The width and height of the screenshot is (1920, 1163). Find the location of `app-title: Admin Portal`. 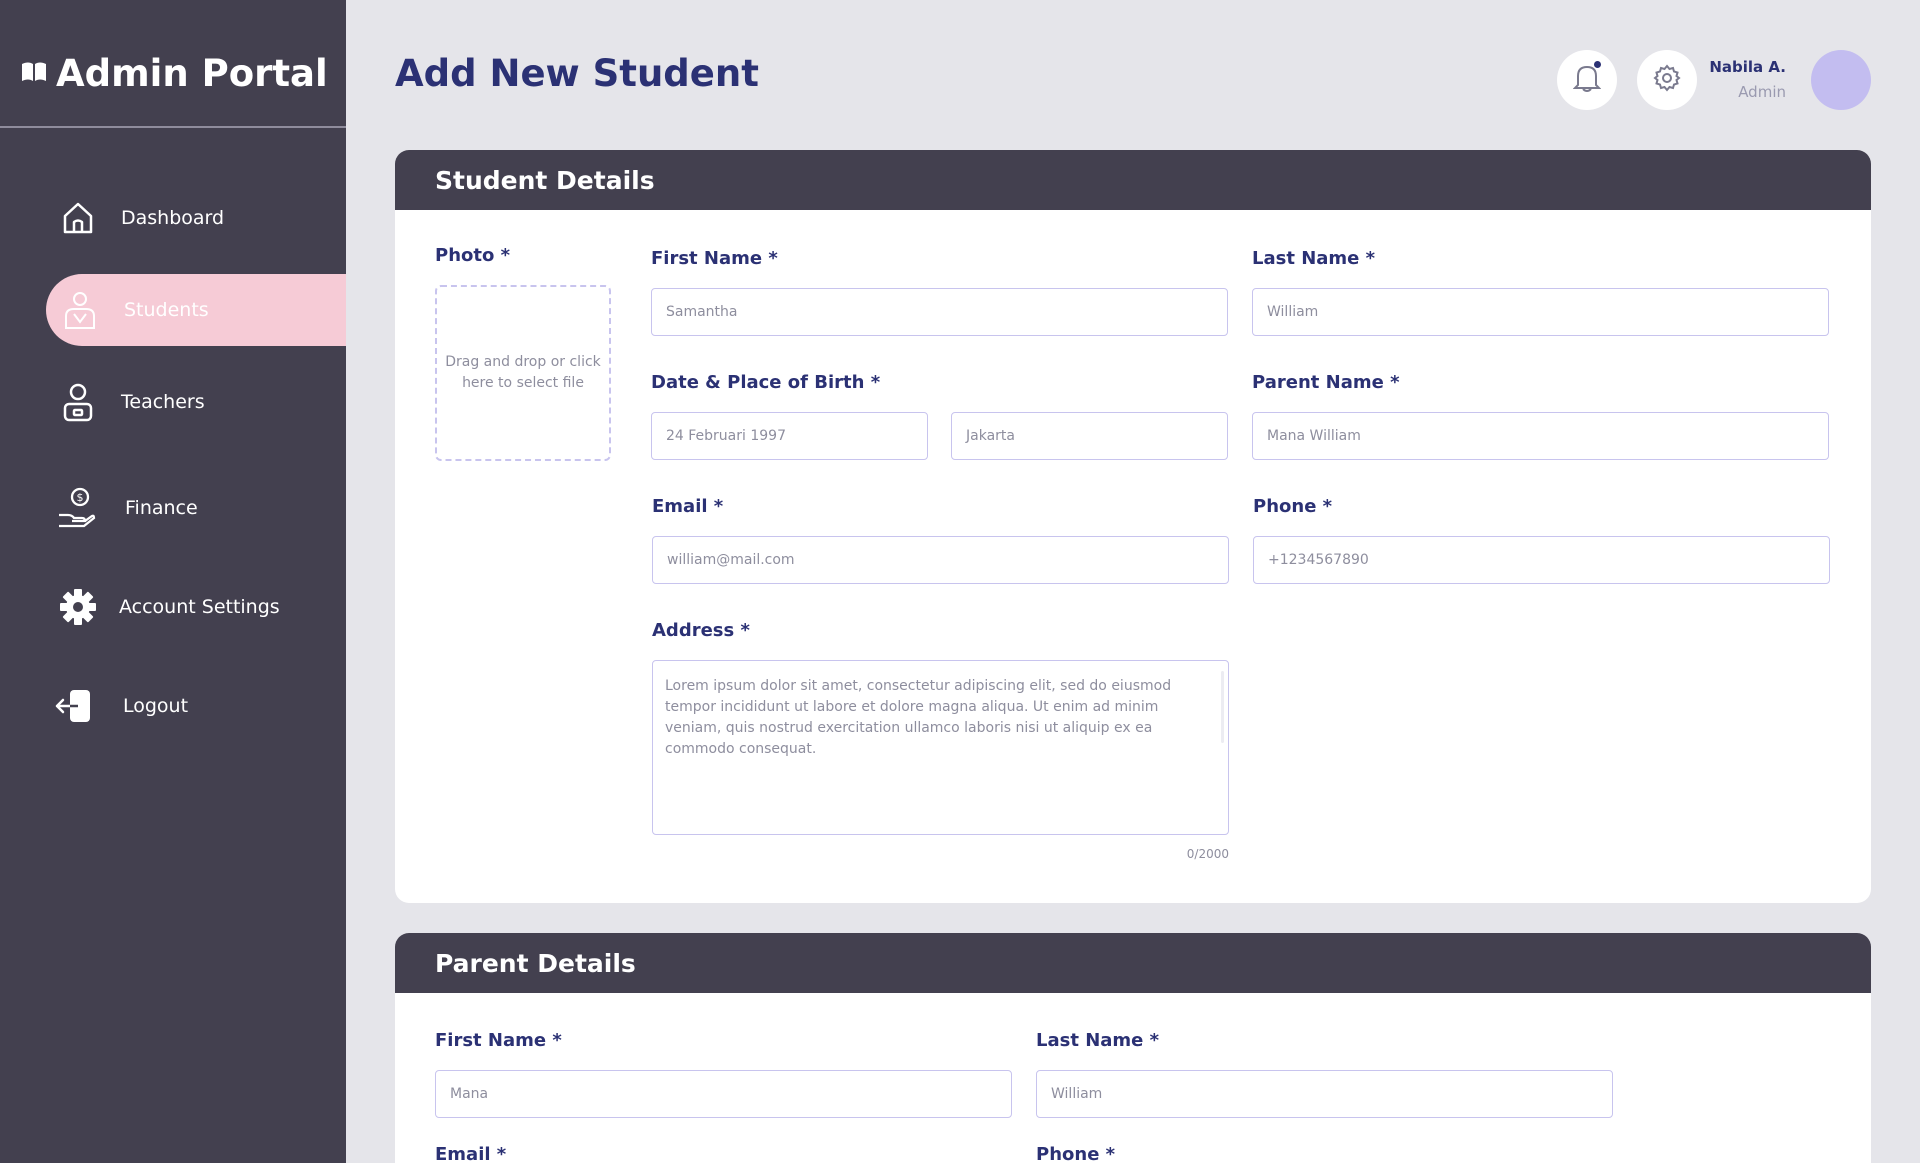

app-title: Admin Portal is located at coordinates (192, 73).